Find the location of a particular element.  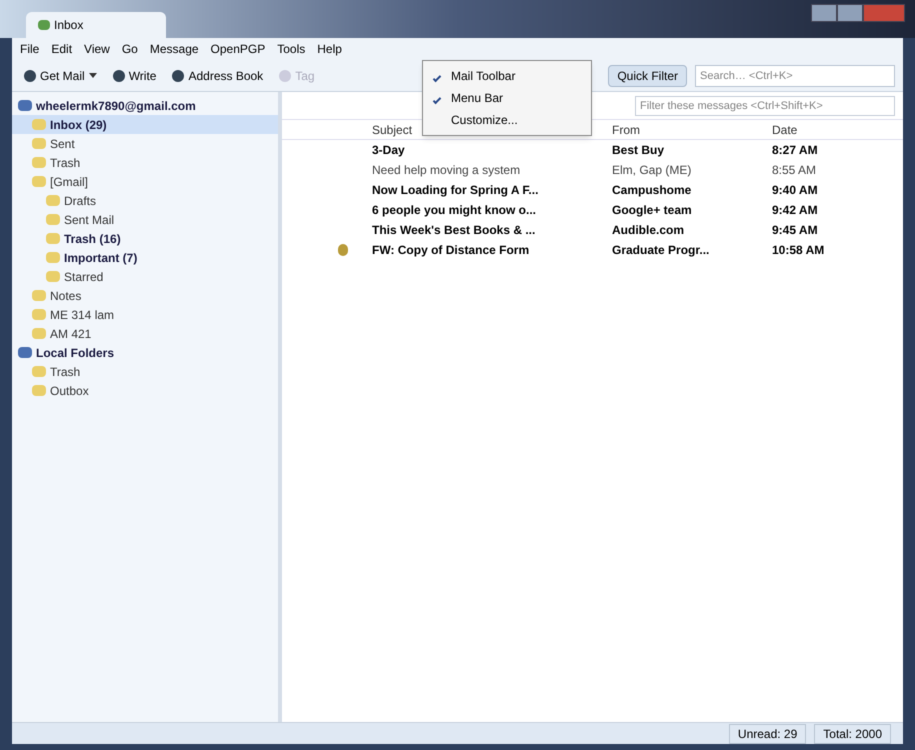

folder-item: Local Folders is located at coordinates (145, 352).